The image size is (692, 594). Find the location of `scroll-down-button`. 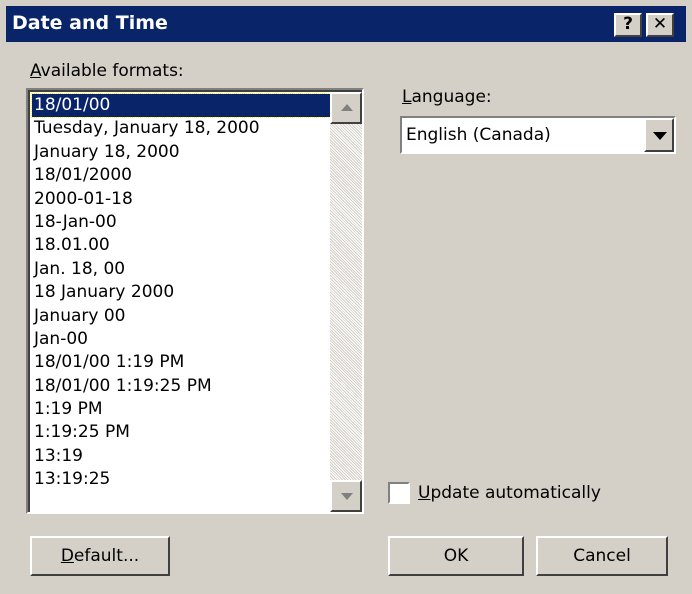

scroll-down-button is located at coordinates (346, 496).